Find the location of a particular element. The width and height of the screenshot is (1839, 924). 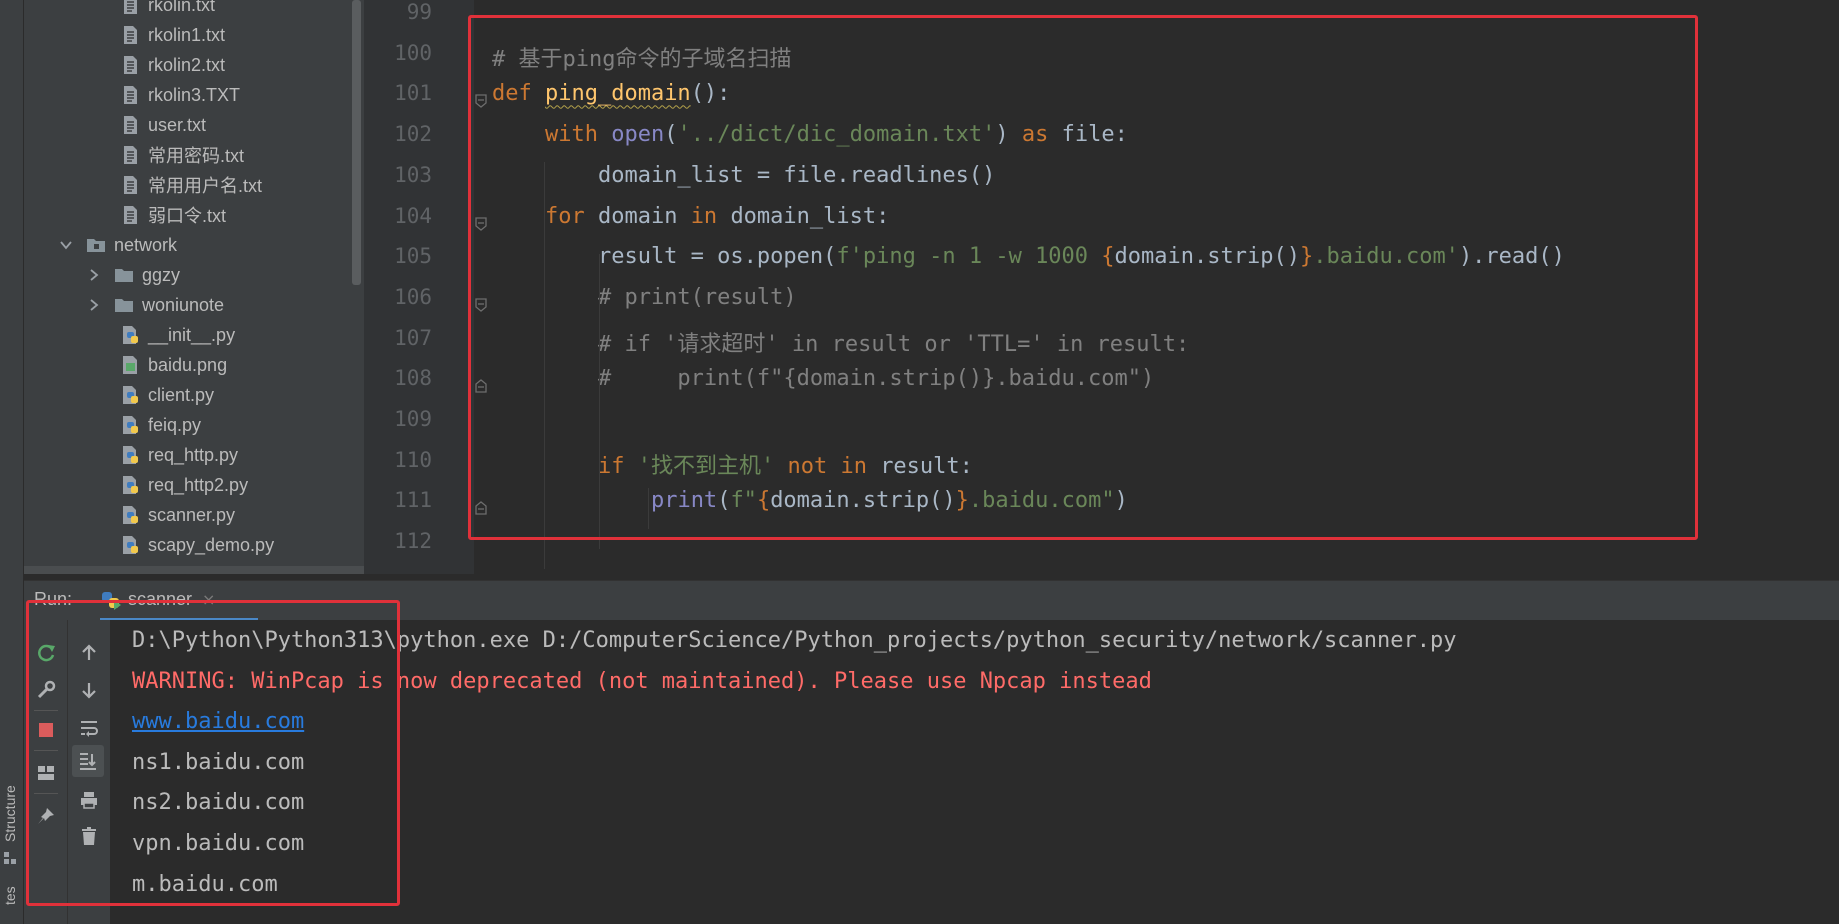

code-line: domain_list = file.readlines() is located at coordinates (743, 175).